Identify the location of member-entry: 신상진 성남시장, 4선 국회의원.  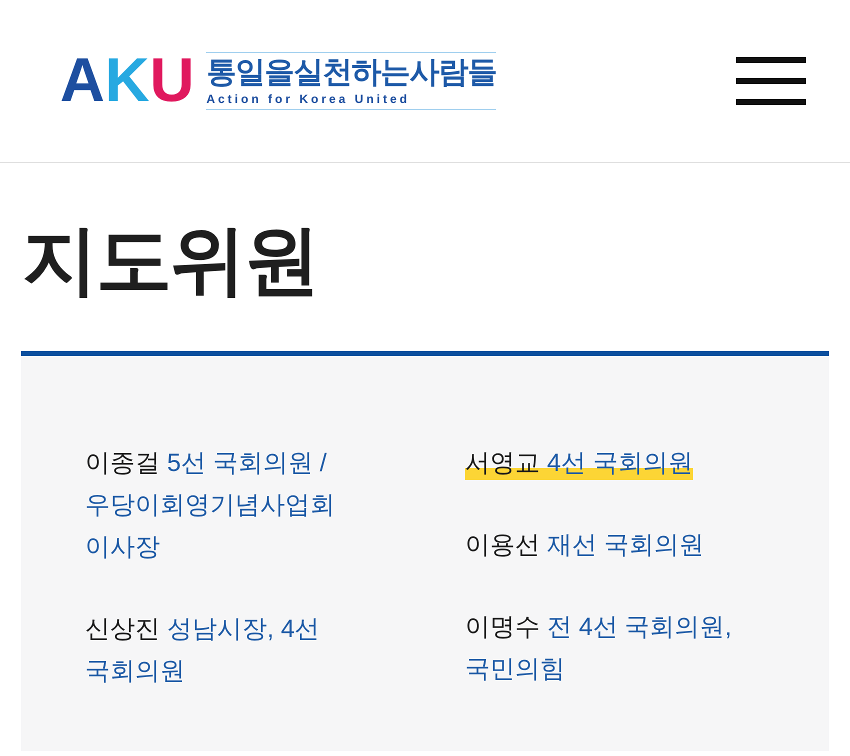
(203, 650).